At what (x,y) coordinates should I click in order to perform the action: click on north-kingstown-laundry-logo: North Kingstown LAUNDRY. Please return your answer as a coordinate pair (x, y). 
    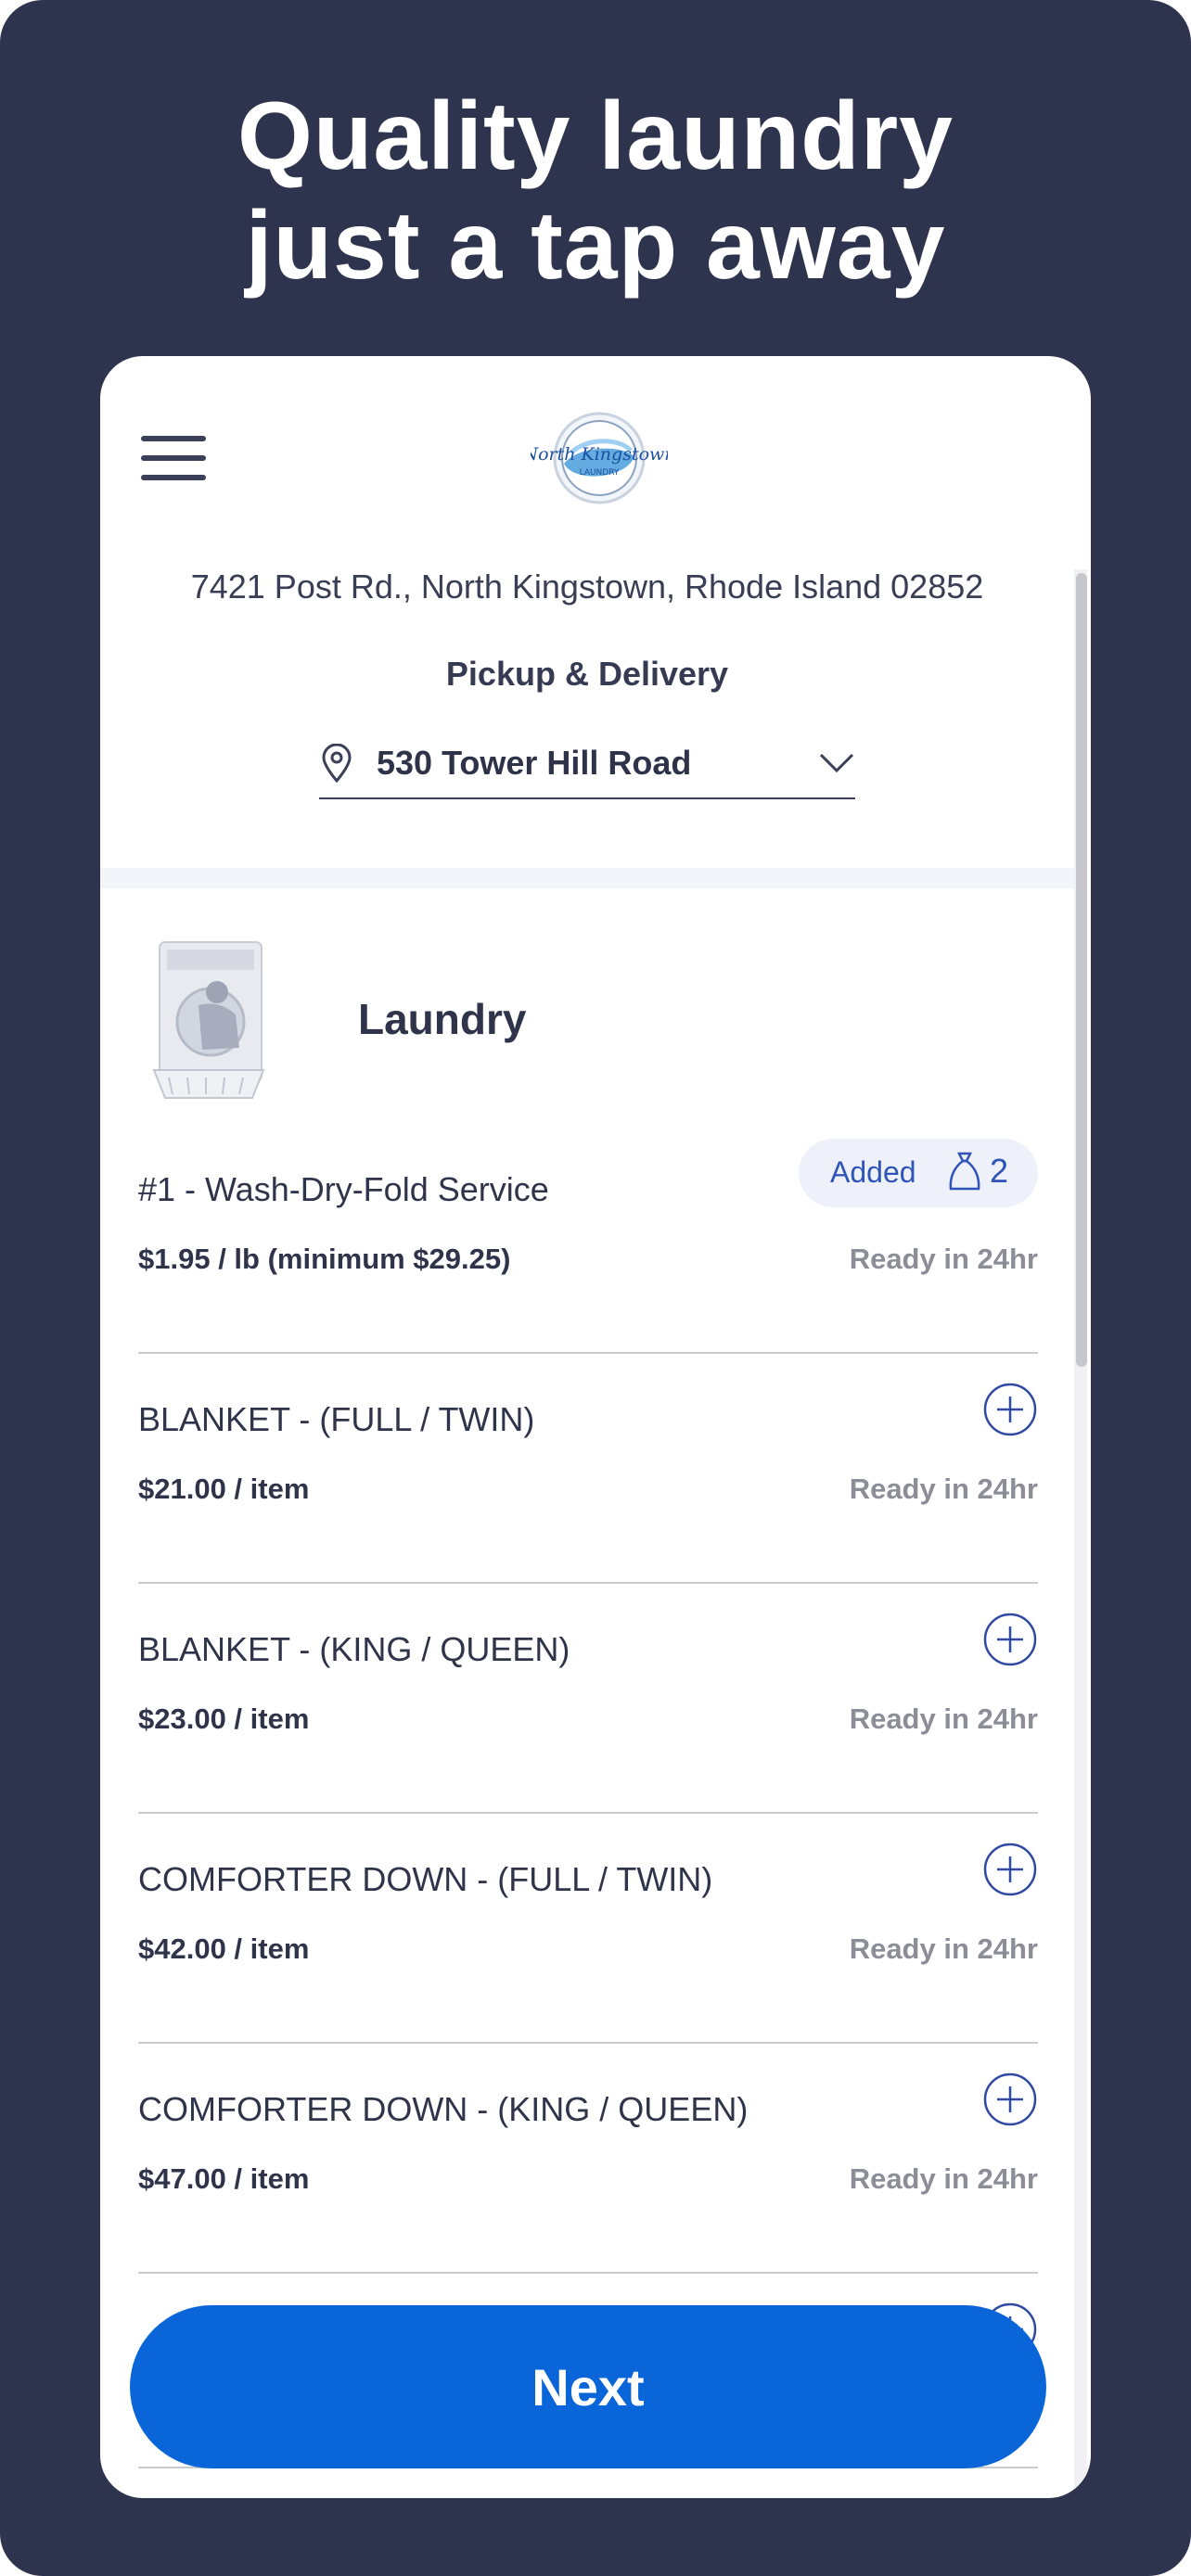
    Looking at the image, I should click on (599, 458).